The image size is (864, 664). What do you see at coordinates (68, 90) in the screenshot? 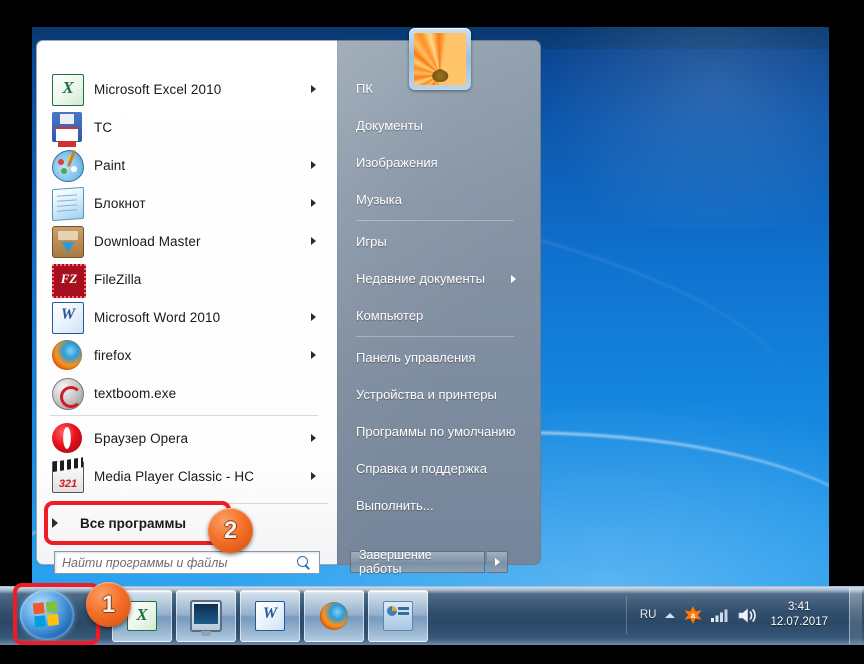
I see `excel-icon` at bounding box center [68, 90].